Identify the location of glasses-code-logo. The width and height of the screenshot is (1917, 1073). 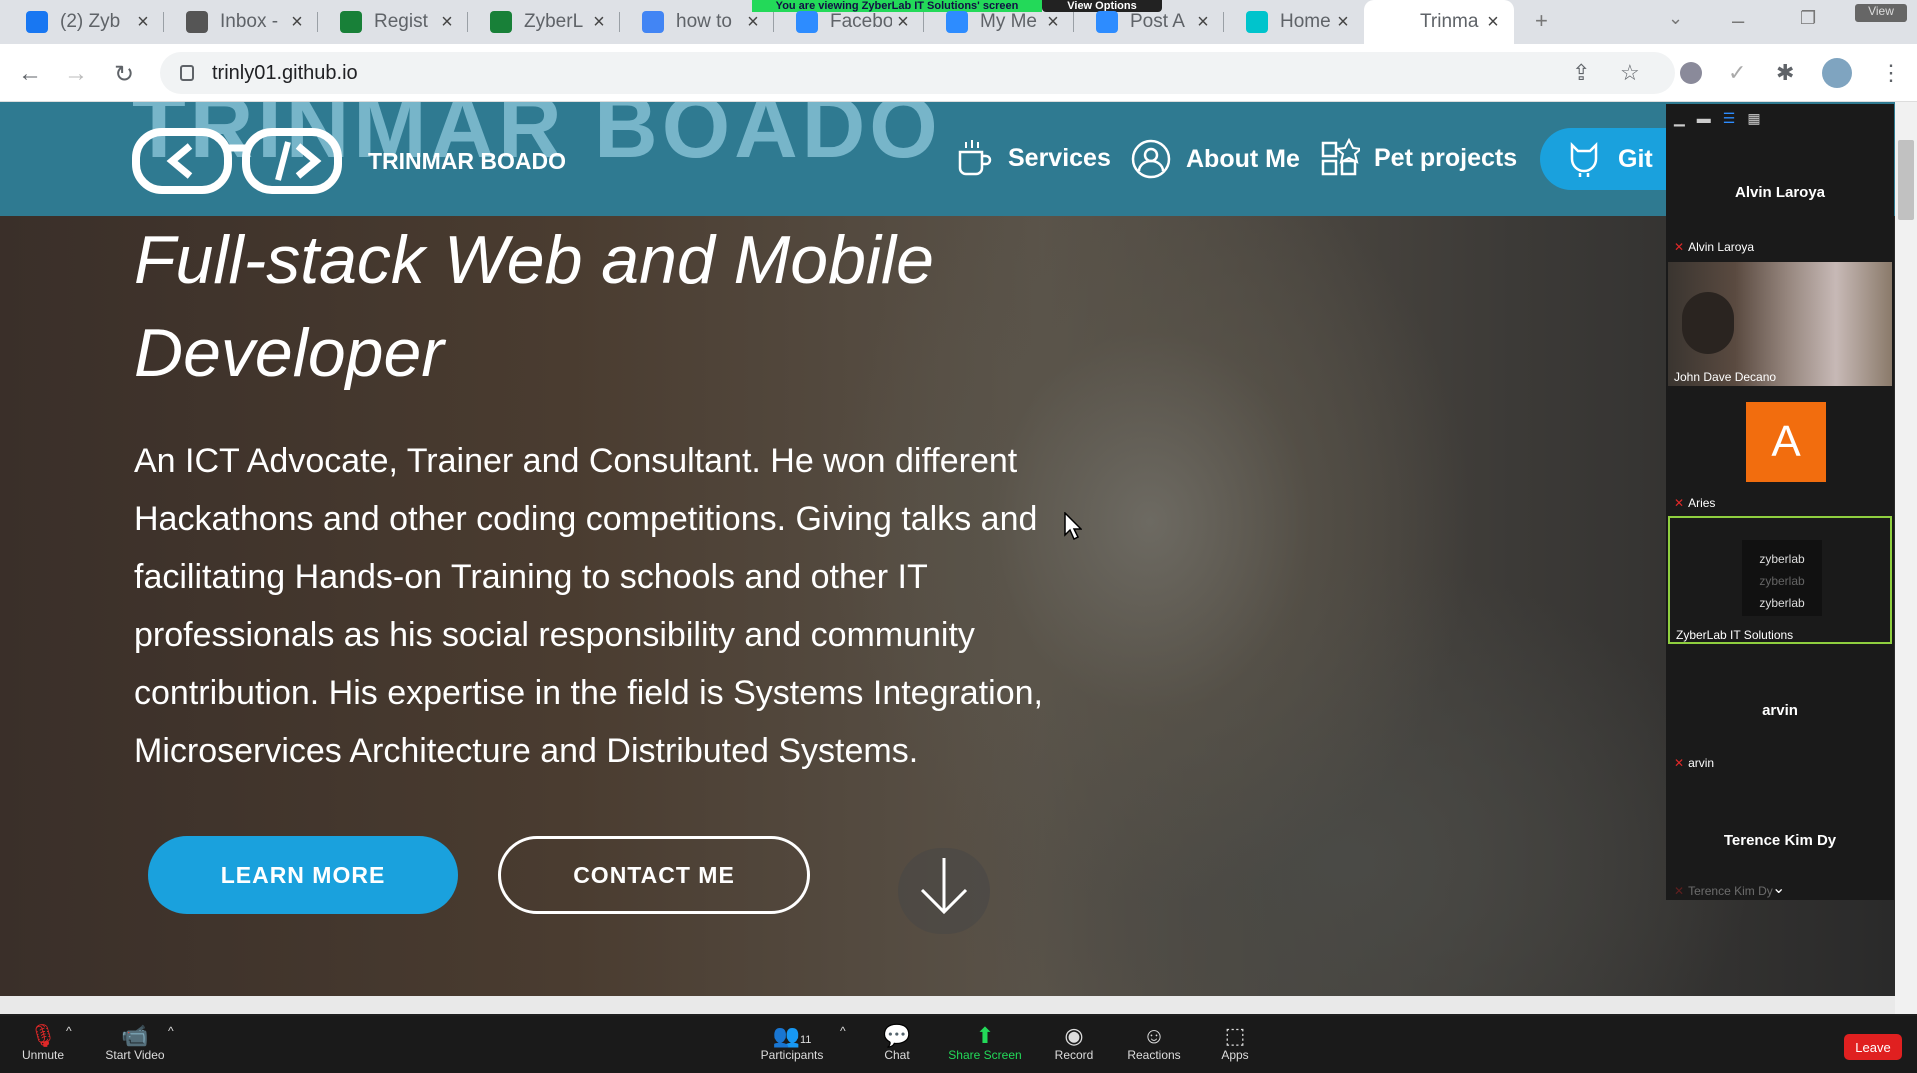
(237, 160).